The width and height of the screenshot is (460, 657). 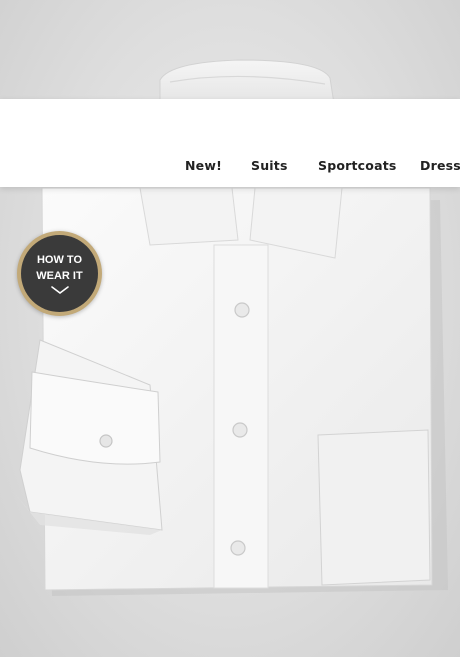 What do you see at coordinates (59, 260) in the screenshot?
I see `badge-text-line-1: HOW TO` at bounding box center [59, 260].